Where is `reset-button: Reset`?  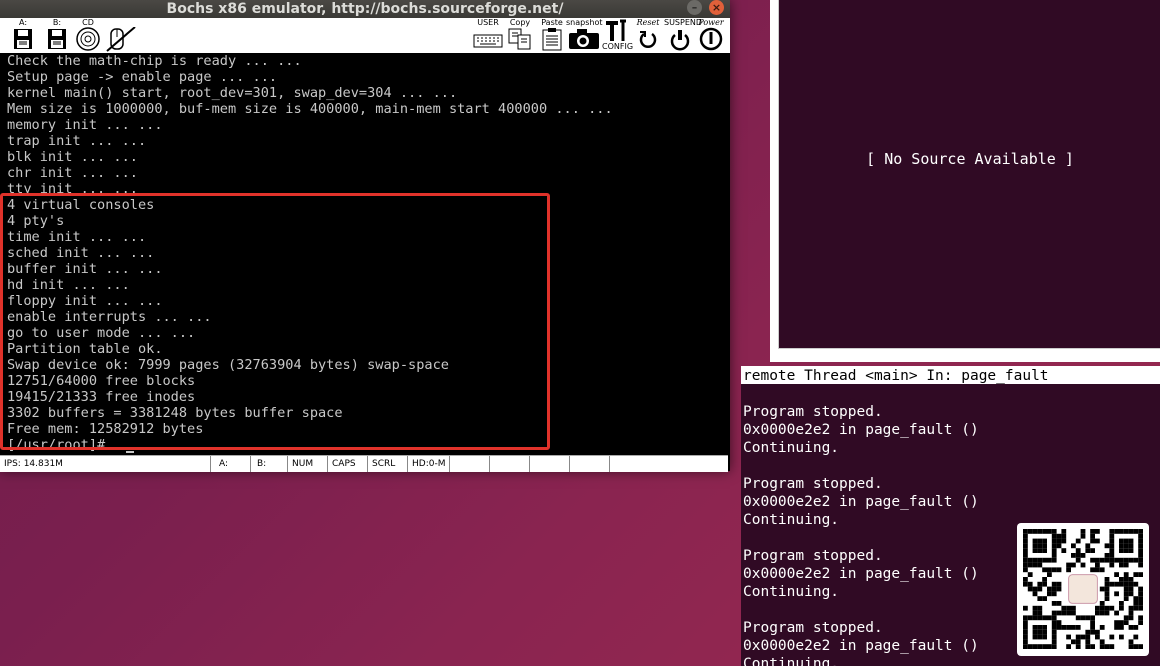
reset-button: Reset is located at coordinates (648, 35).